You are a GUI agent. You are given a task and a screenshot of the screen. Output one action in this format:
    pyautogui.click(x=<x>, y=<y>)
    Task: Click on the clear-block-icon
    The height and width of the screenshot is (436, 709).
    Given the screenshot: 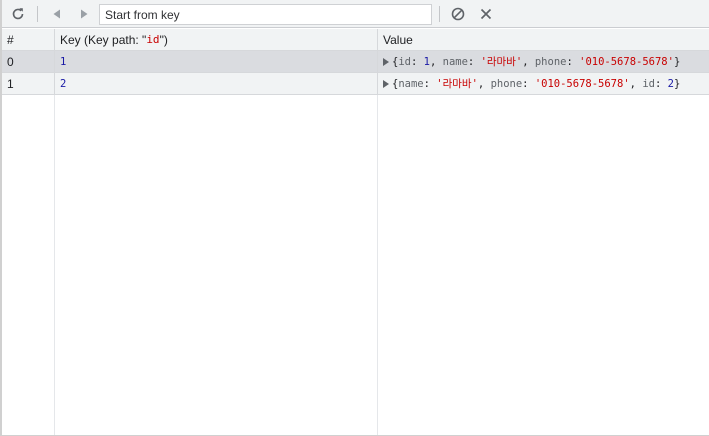 What is the action you would take?
    pyautogui.click(x=458, y=14)
    